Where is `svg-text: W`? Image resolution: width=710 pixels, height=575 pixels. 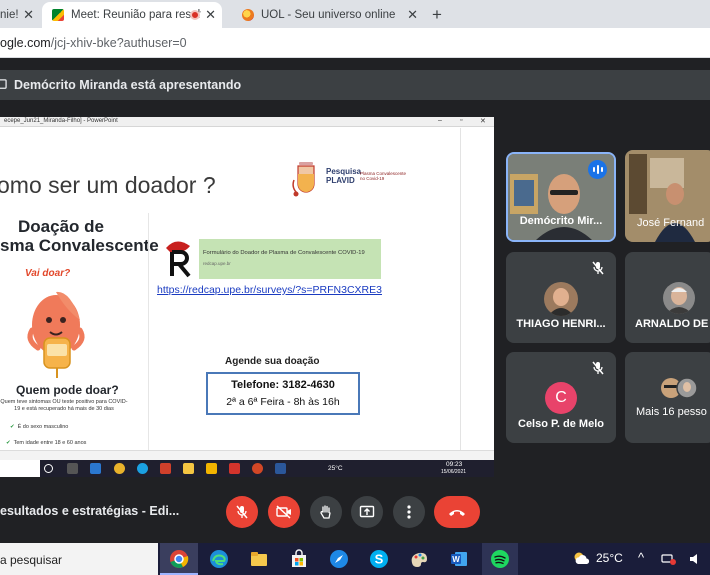
svg-text: W is located at coordinates (456, 559).